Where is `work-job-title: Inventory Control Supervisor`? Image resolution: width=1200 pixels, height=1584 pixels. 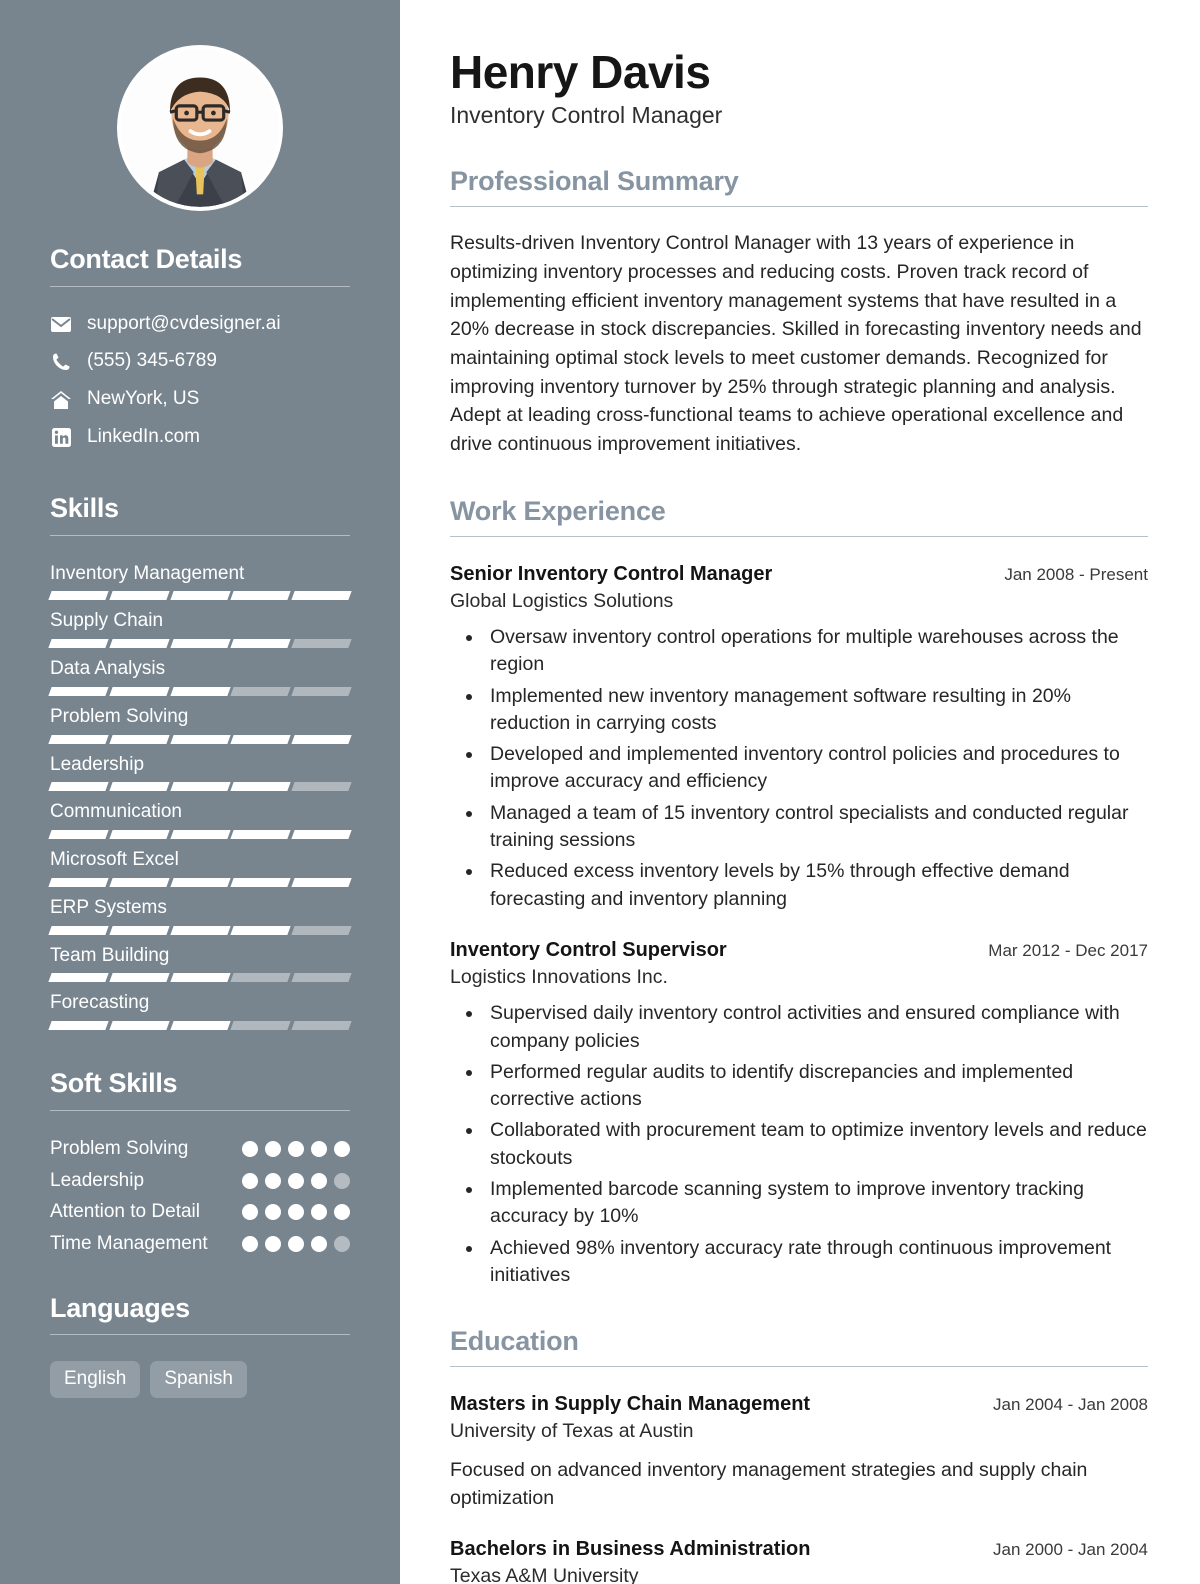 work-job-title: Inventory Control Supervisor is located at coordinates (588, 949).